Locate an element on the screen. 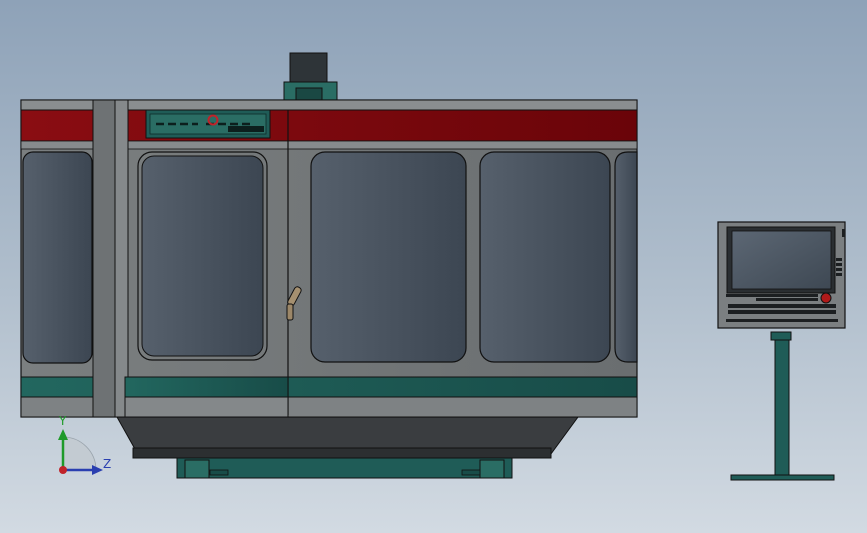 The height and width of the screenshot is (533, 867). machine-base is located at coordinates (347, 447).